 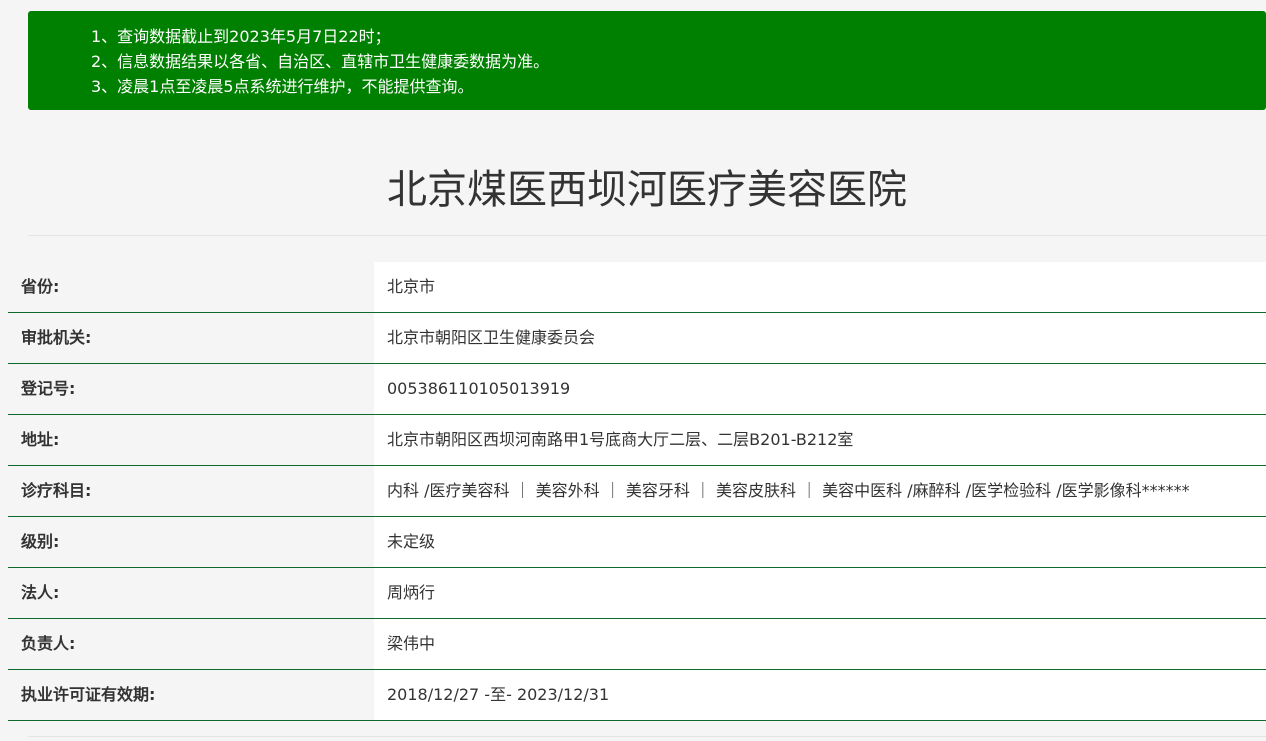 I want to click on notice-line-3: 3、凌晨1点至凌晨5点系统进行维护，不能提供查询。, so click(x=282, y=86).